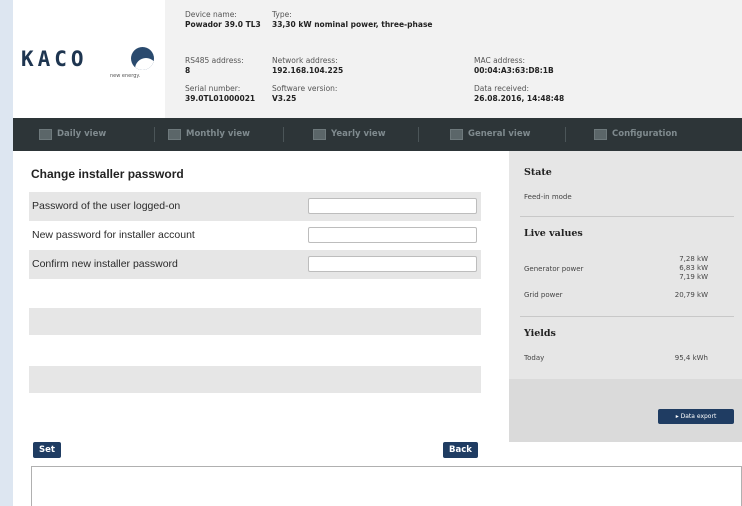  Describe the element at coordinates (255, 206) in the screenshot. I see `form-row-current-password: Password of the user logged-on` at that location.